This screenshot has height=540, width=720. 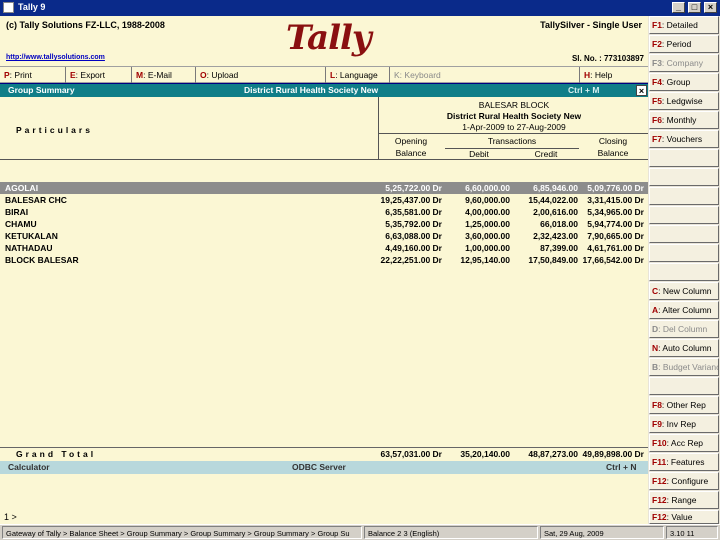 What do you see at coordinates (694, 7) in the screenshot?
I see `maximize-button: □` at bounding box center [694, 7].